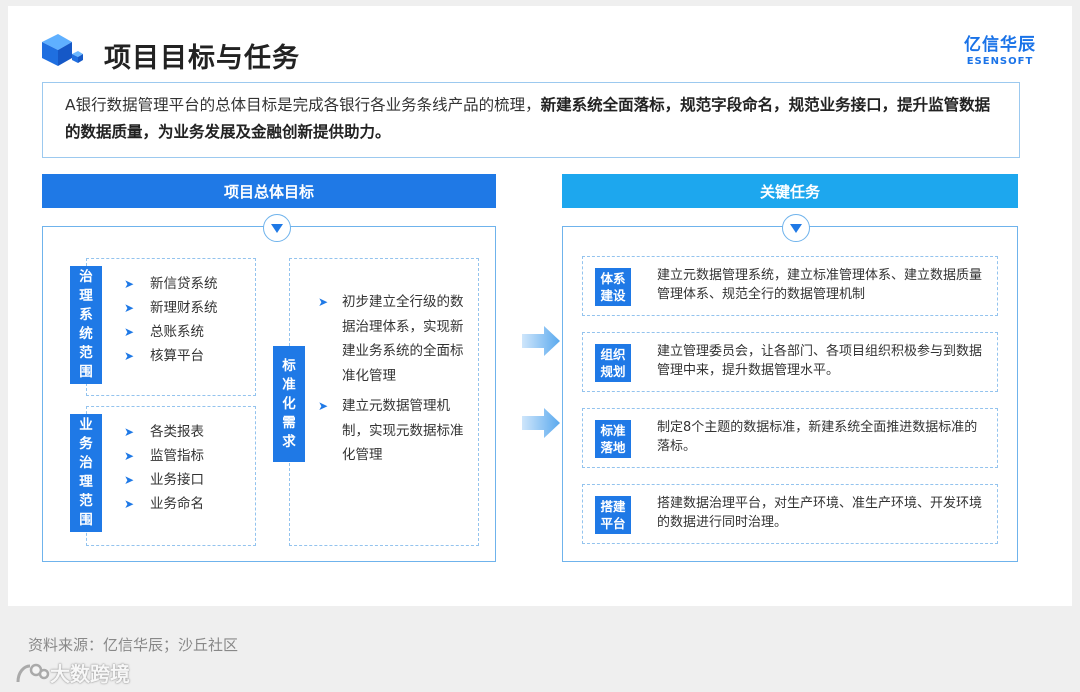 This screenshot has width=1080, height=692. I want to click on list-item: ➤ 建立元数据管理机制，实现元数据标准化管理, so click(389, 431).